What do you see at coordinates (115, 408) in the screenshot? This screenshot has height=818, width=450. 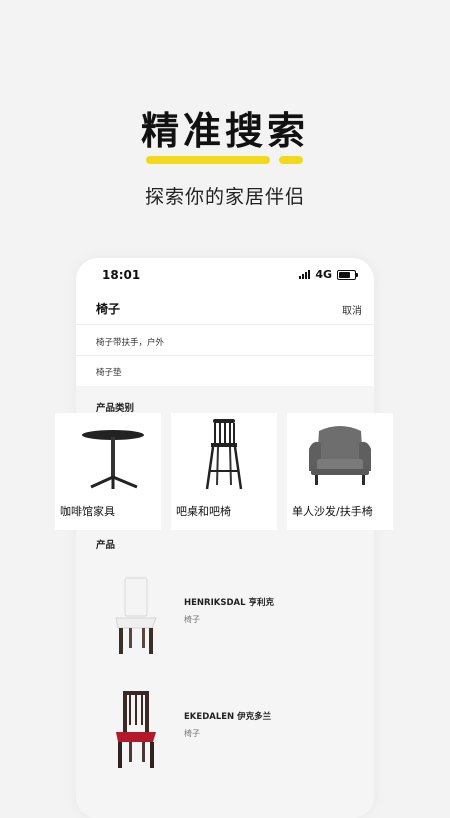 I see `categories-title: 产品类别` at bounding box center [115, 408].